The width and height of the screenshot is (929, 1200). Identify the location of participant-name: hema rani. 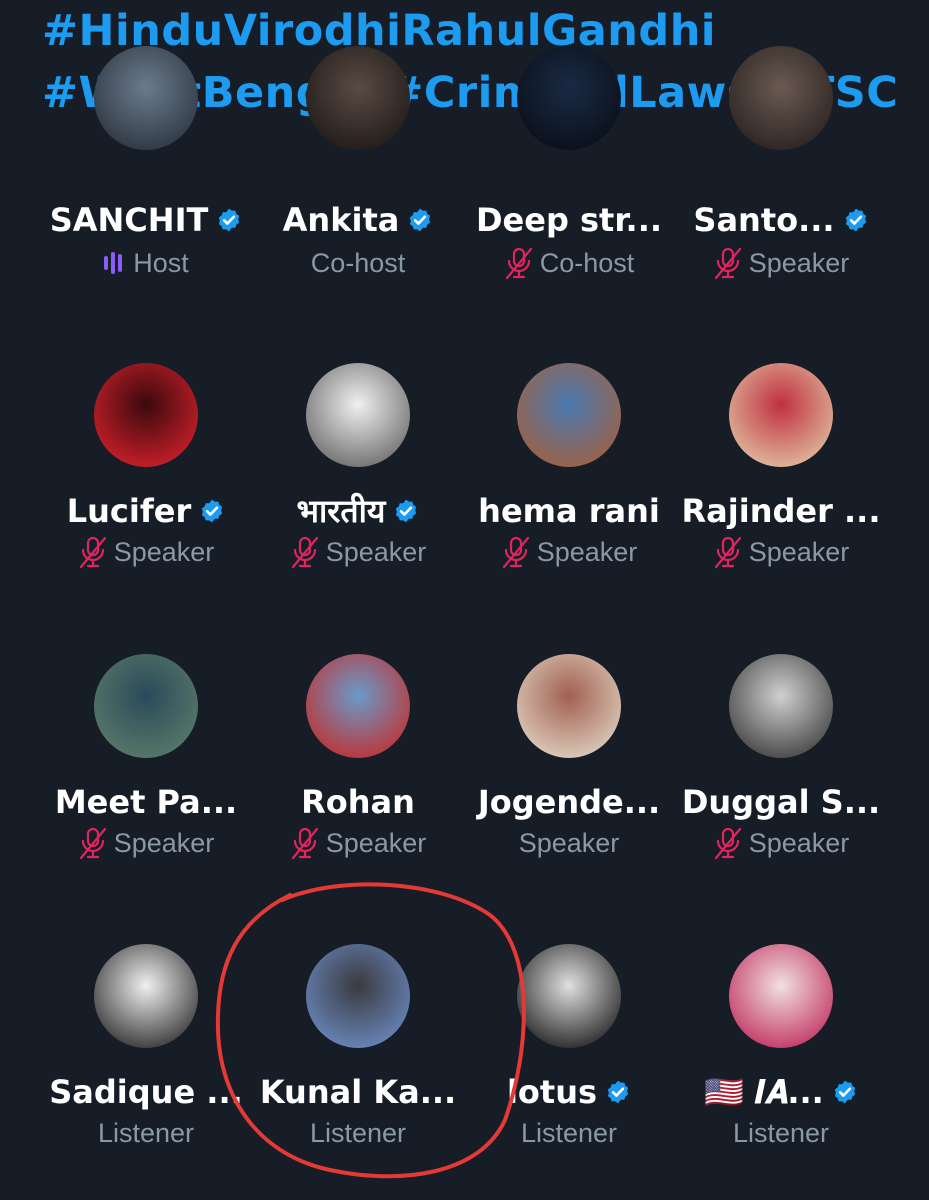
(569, 511).